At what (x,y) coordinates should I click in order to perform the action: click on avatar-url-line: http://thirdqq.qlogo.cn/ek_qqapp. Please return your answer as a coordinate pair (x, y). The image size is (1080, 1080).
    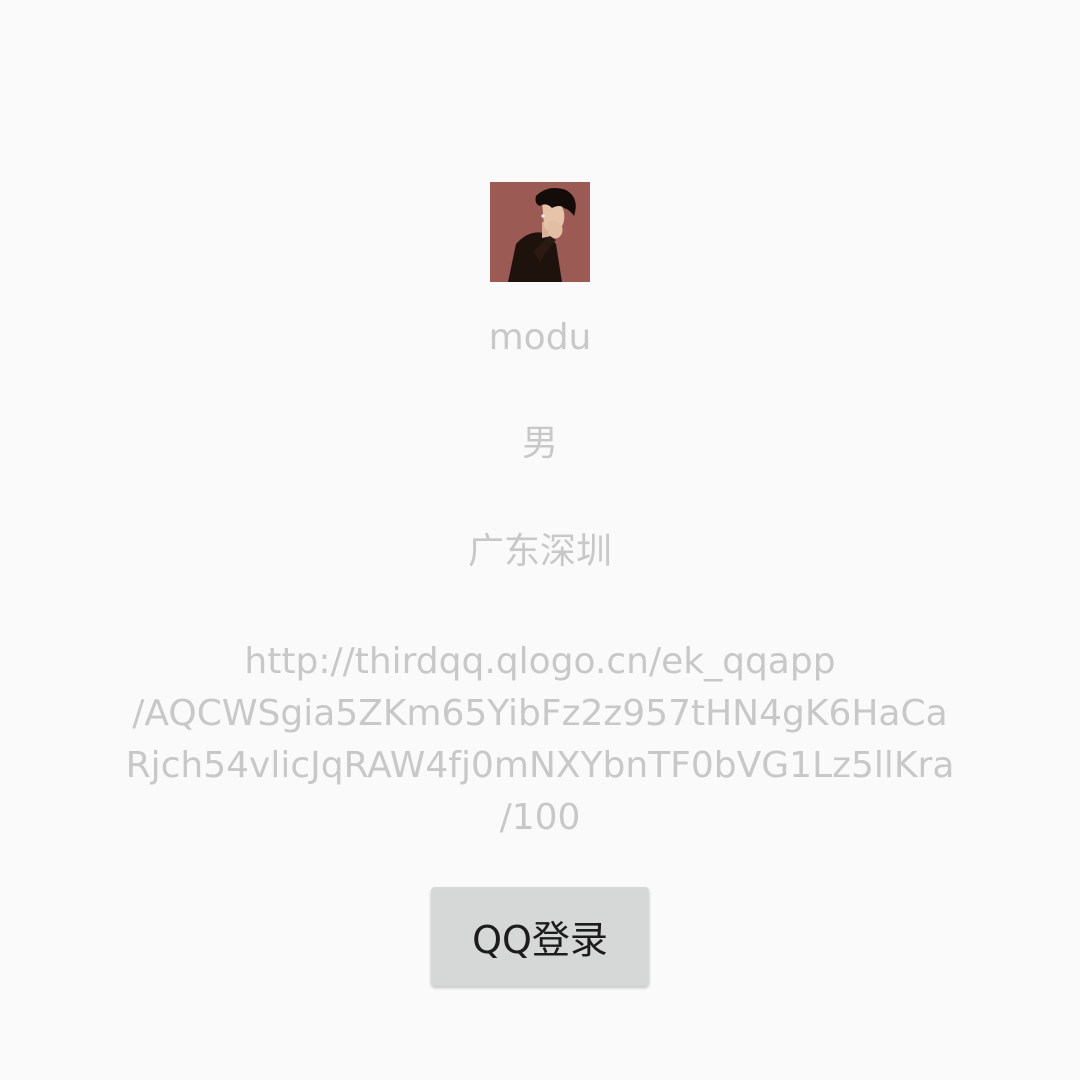
    Looking at the image, I should click on (540, 661).